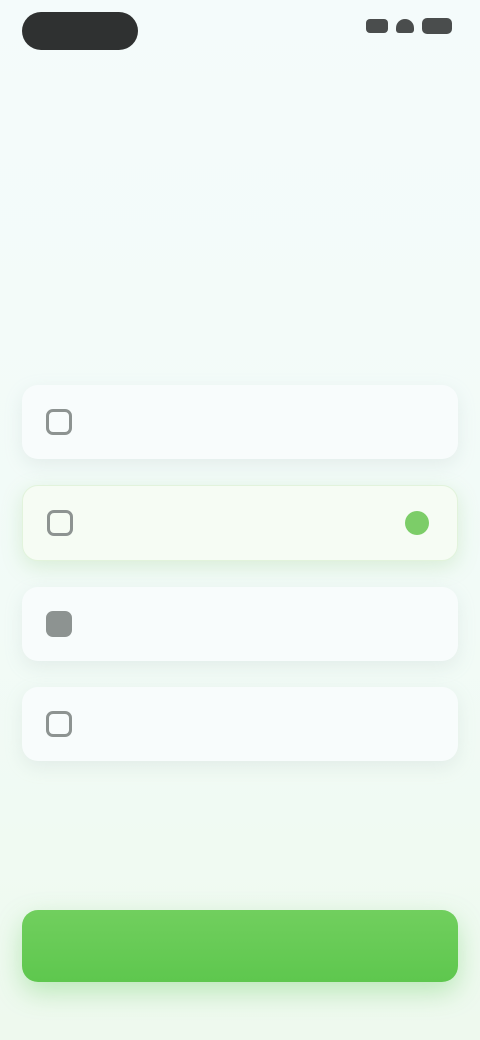 The width and height of the screenshot is (480, 1040). What do you see at coordinates (405, 26) in the screenshot?
I see `wifi-icon` at bounding box center [405, 26].